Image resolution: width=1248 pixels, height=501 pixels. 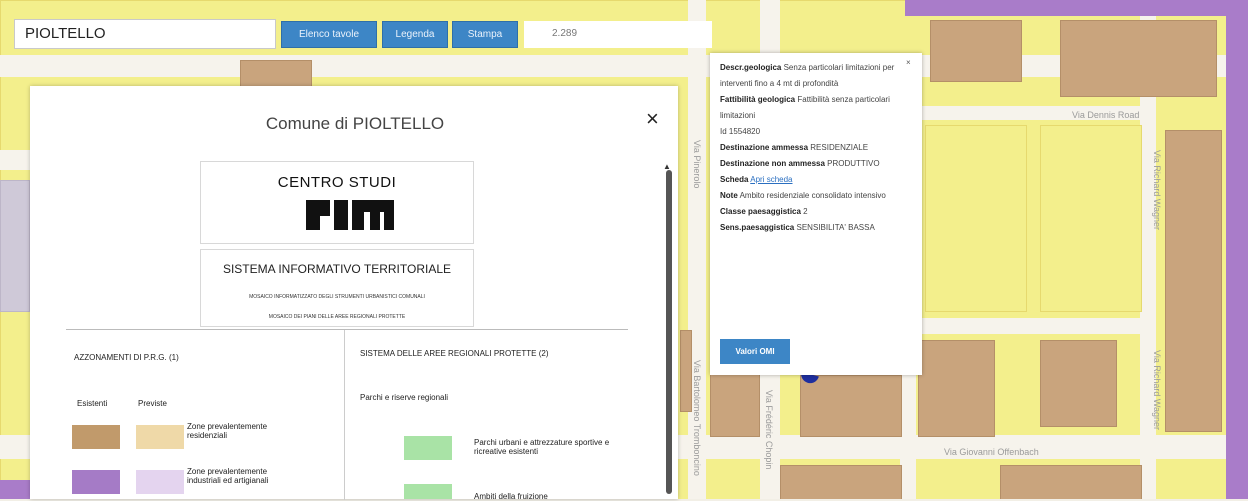 What do you see at coordinates (355, 123) in the screenshot?
I see `legend-title: Comune di PIOLTELLO` at bounding box center [355, 123].